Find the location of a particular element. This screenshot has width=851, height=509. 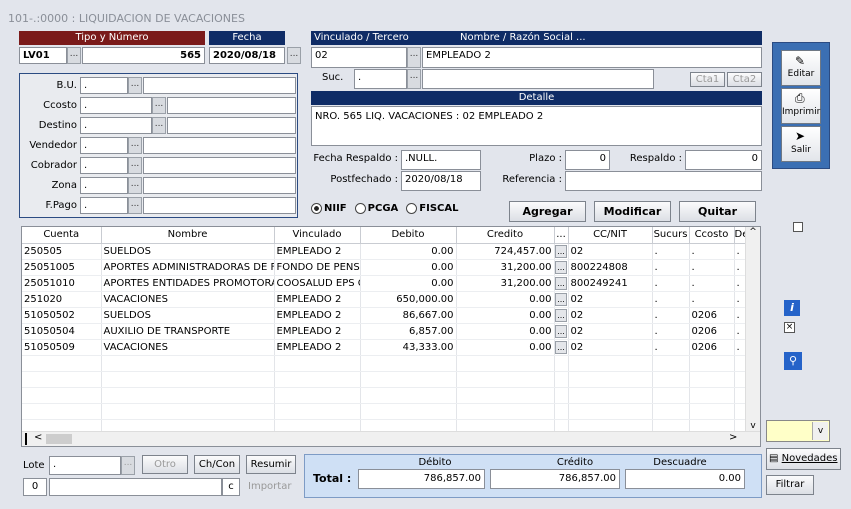

color-select: v is located at coordinates (798, 431).